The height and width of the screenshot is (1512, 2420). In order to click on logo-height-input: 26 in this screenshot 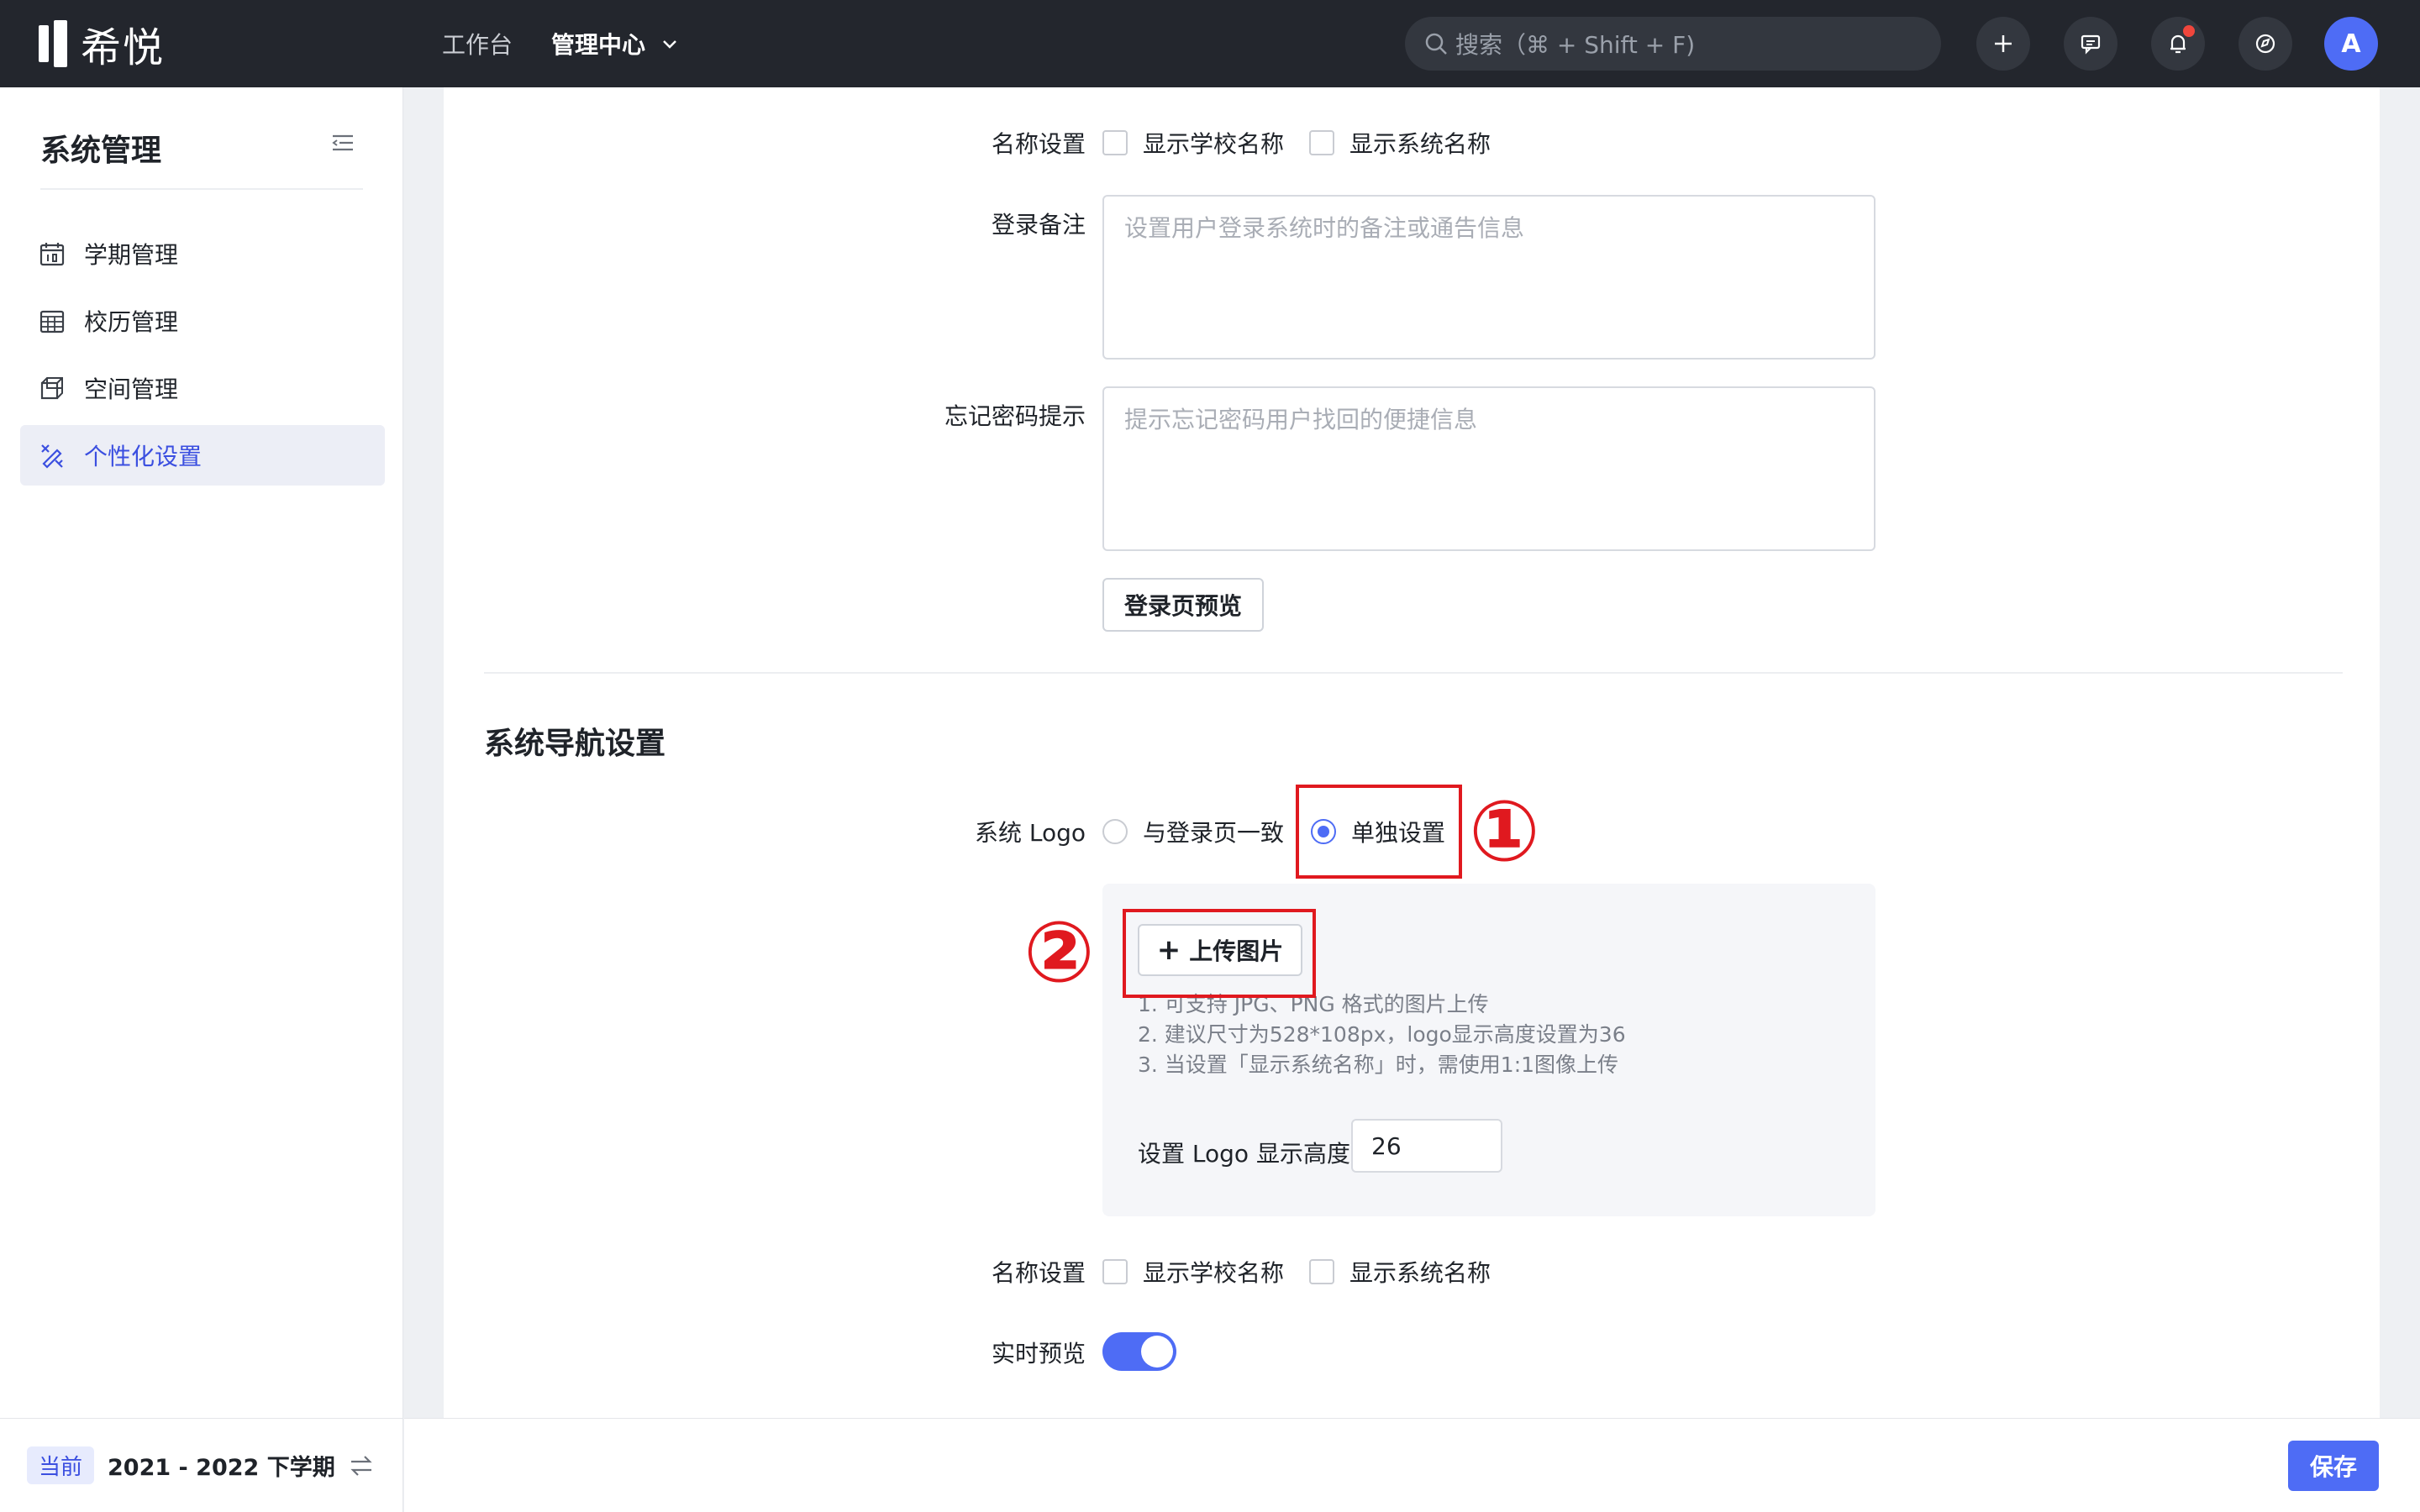, I will do `click(1426, 1146)`.